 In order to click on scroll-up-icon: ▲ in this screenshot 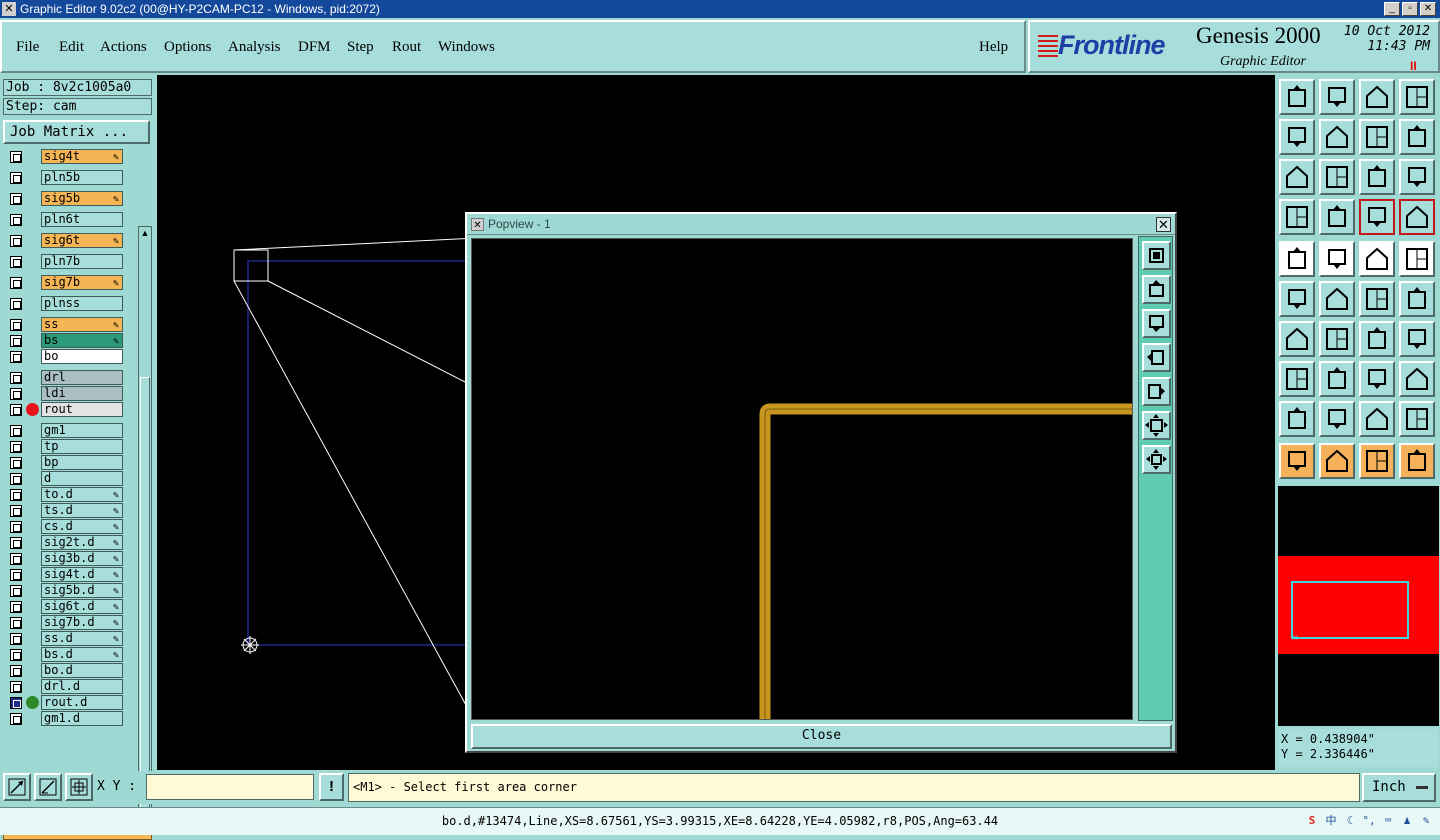, I will do `click(145, 233)`.